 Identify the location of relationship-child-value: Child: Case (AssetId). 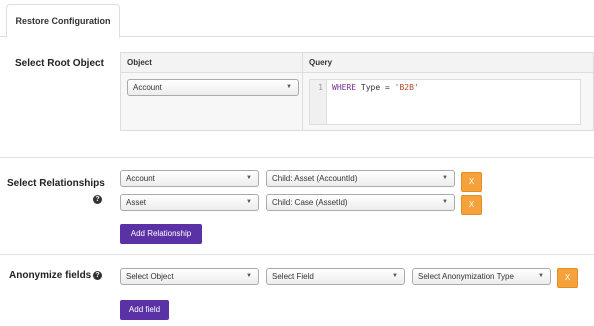
(310, 202).